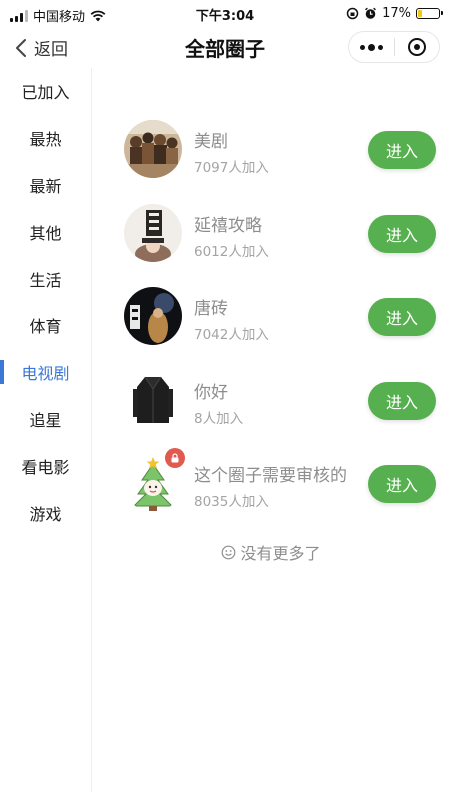  Describe the element at coordinates (45, 91) in the screenshot. I see `sidebar-item-joined: 已加入` at that location.